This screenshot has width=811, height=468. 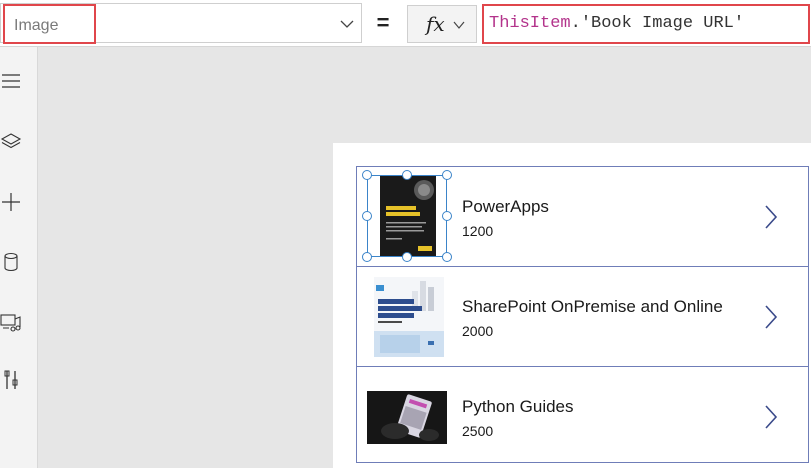 What do you see at coordinates (592, 306) in the screenshot?
I see `item-title: SharePoint OnPremise and Online` at bounding box center [592, 306].